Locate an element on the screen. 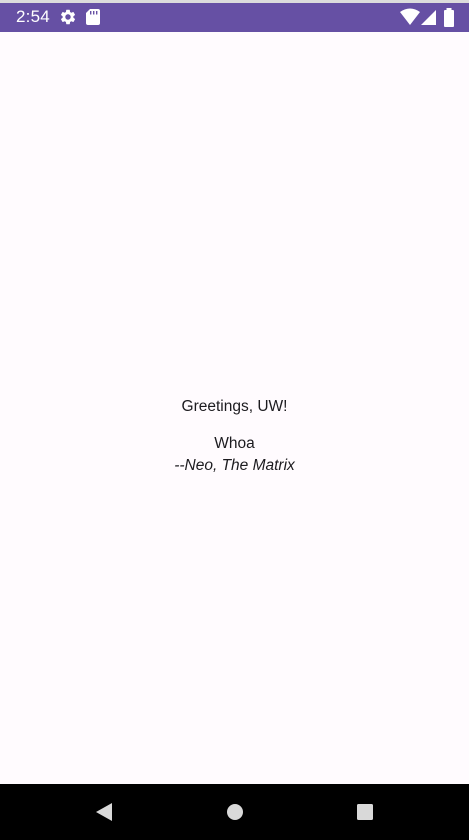  quote-text: Whoa is located at coordinates (234, 443).